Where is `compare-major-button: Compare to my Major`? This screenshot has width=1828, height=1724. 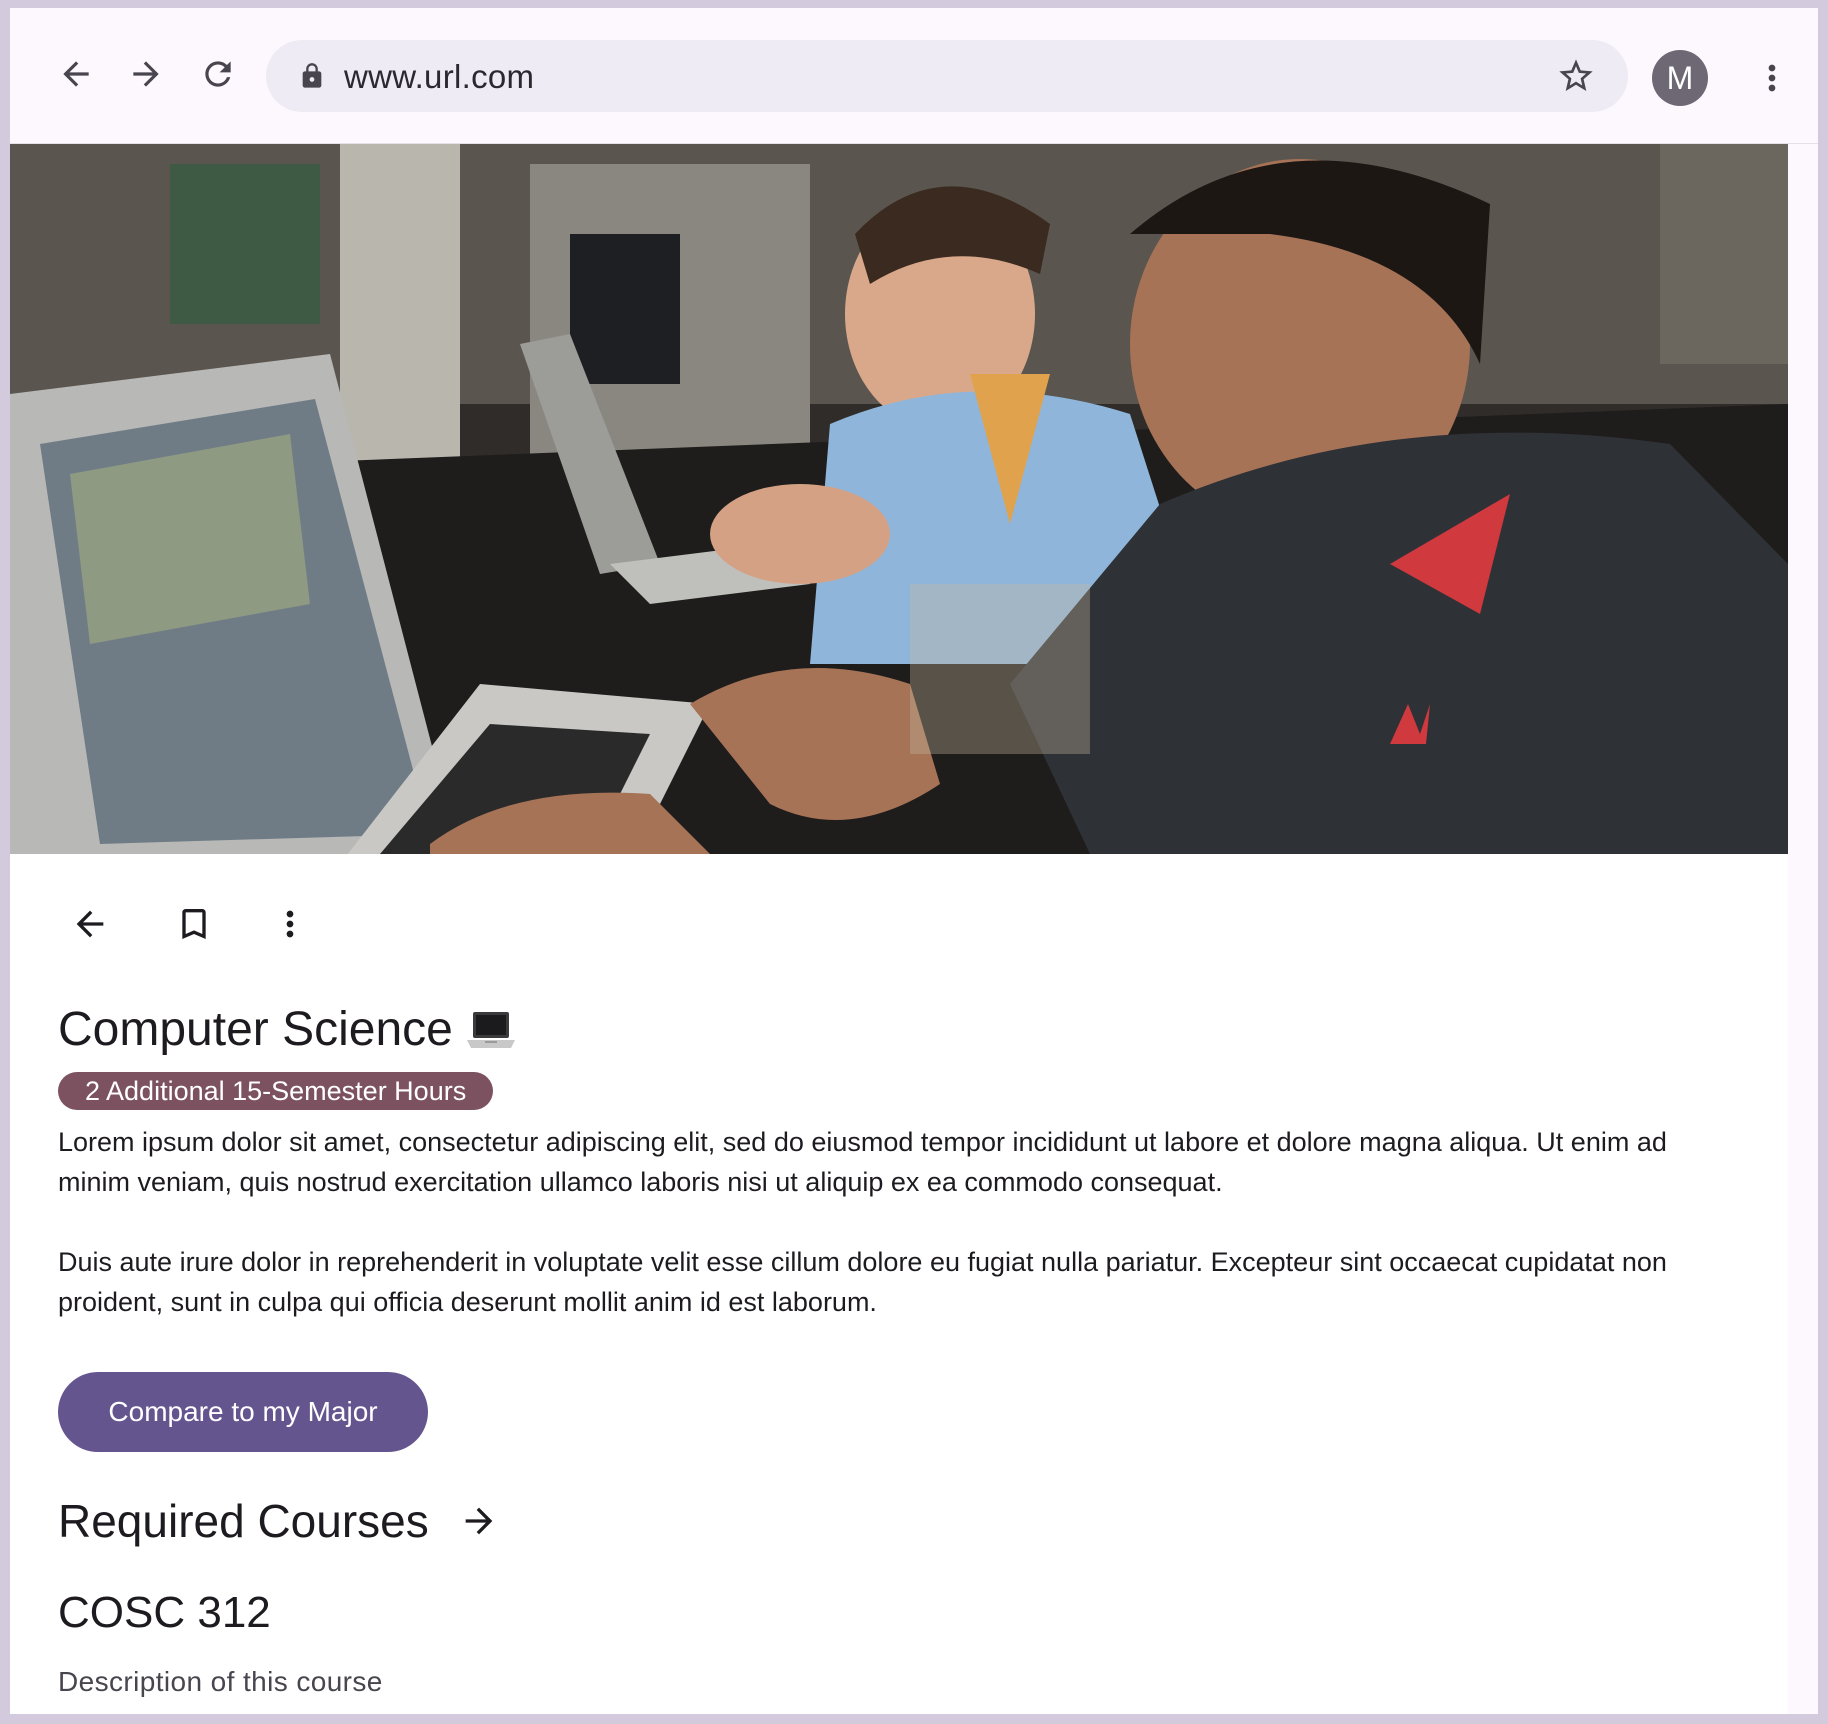 compare-major-button: Compare to my Major is located at coordinates (243, 1412).